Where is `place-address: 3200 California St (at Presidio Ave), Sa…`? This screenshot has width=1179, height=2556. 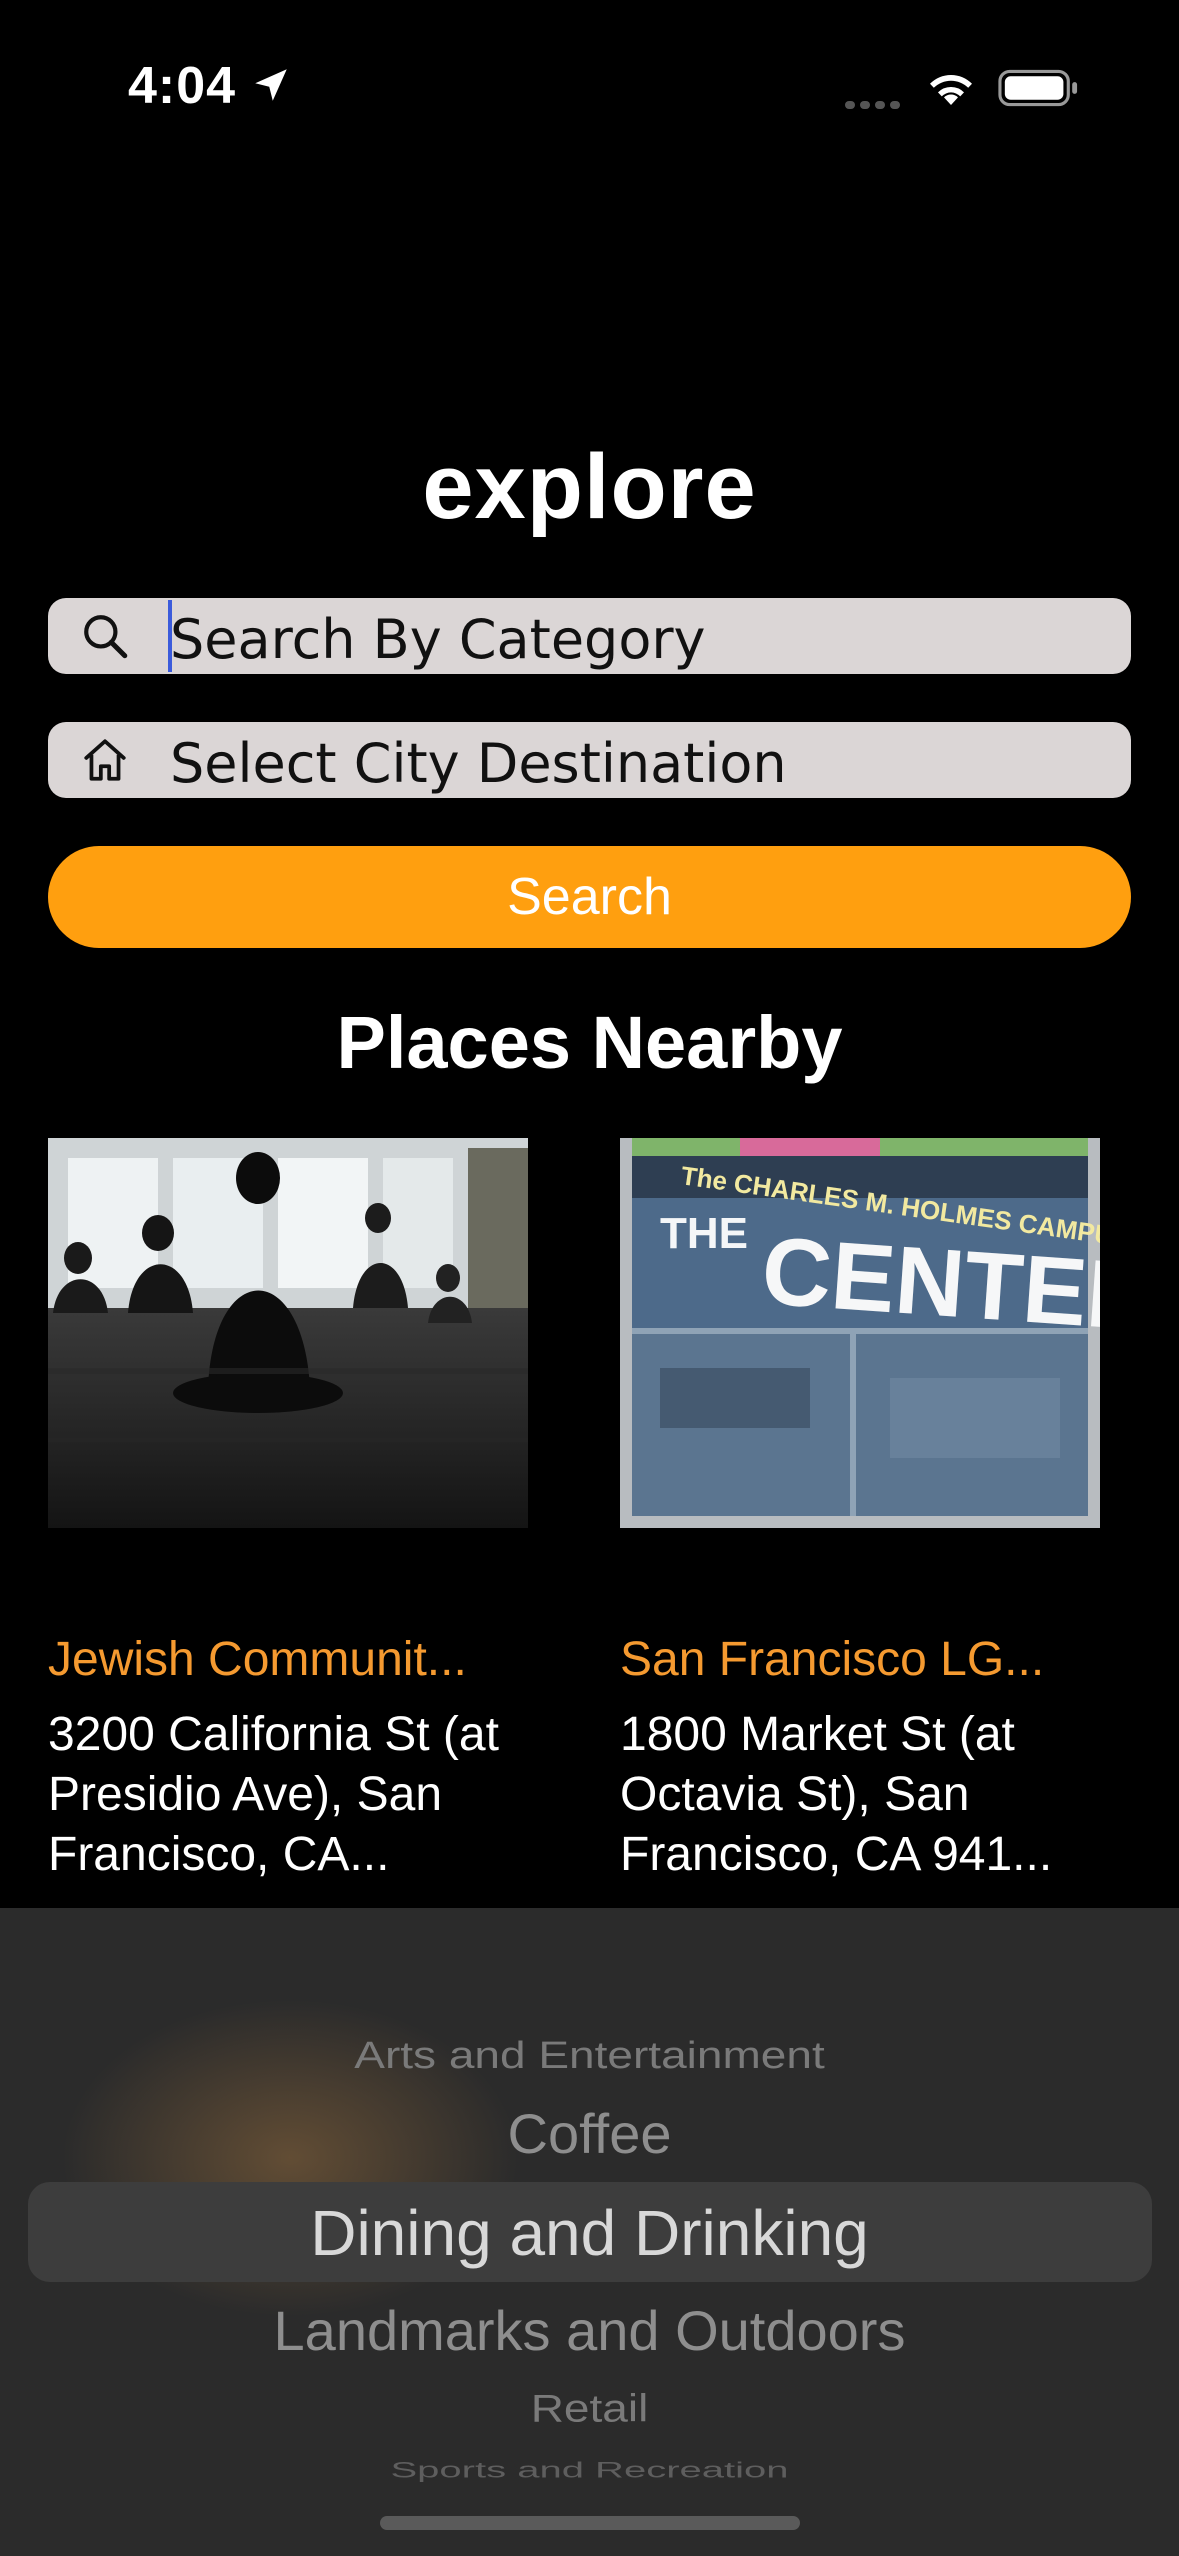 place-address: 3200 California St (at Presidio Ave), Sa… is located at coordinates (273, 1794).